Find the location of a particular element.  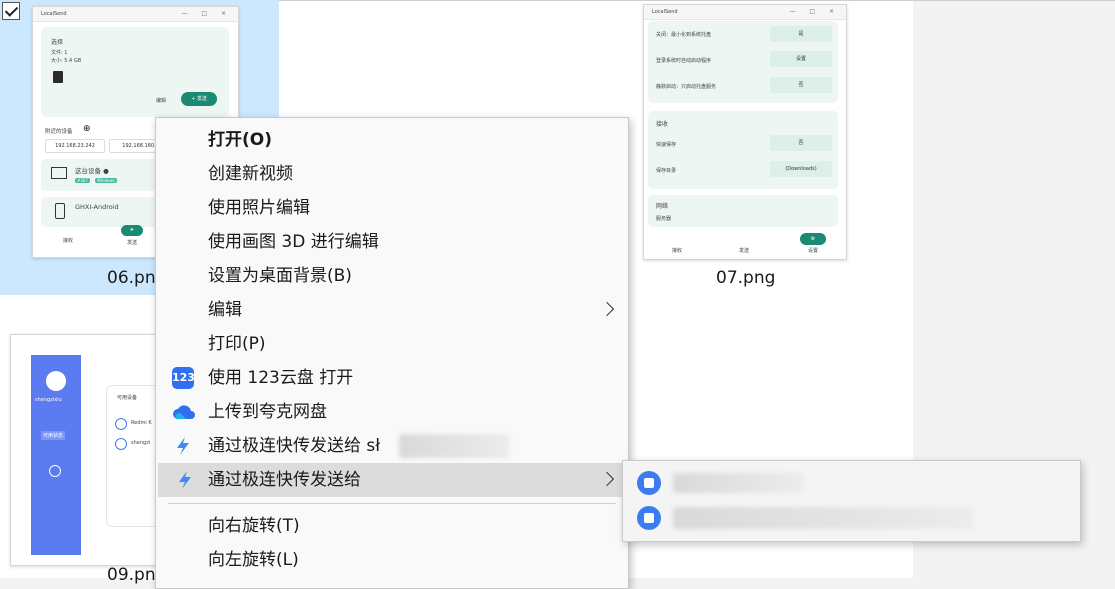

menu-item-rotate-right: 向右旋转(T) is located at coordinates (392, 526).